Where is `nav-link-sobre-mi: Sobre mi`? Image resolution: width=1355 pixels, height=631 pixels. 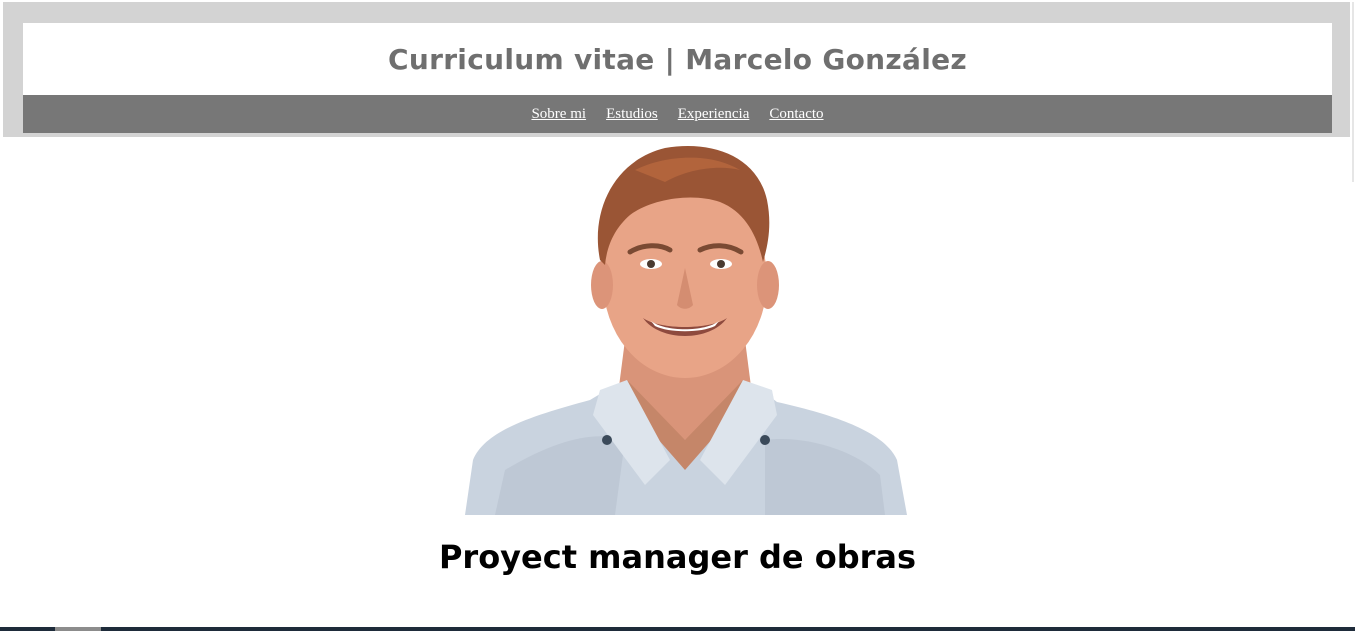 nav-link-sobre-mi: Sobre mi is located at coordinates (558, 114).